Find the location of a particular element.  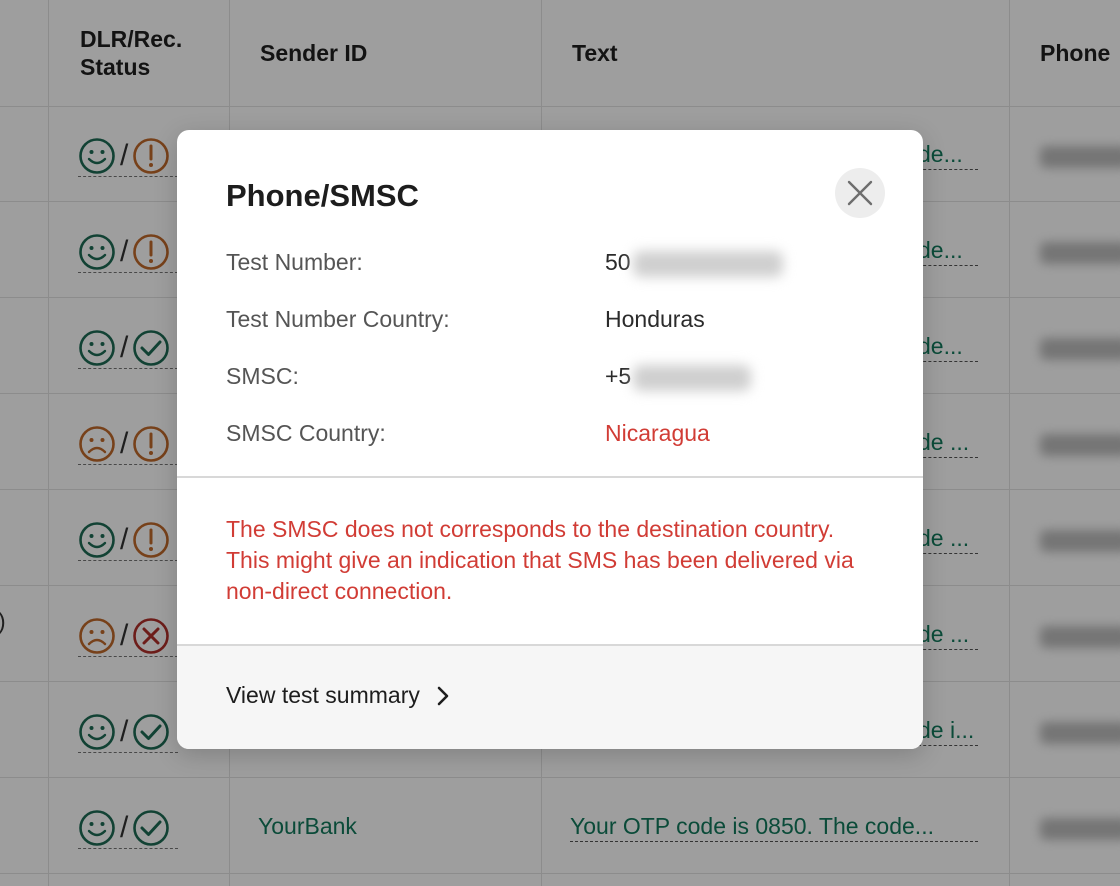

close-button is located at coordinates (860, 193).